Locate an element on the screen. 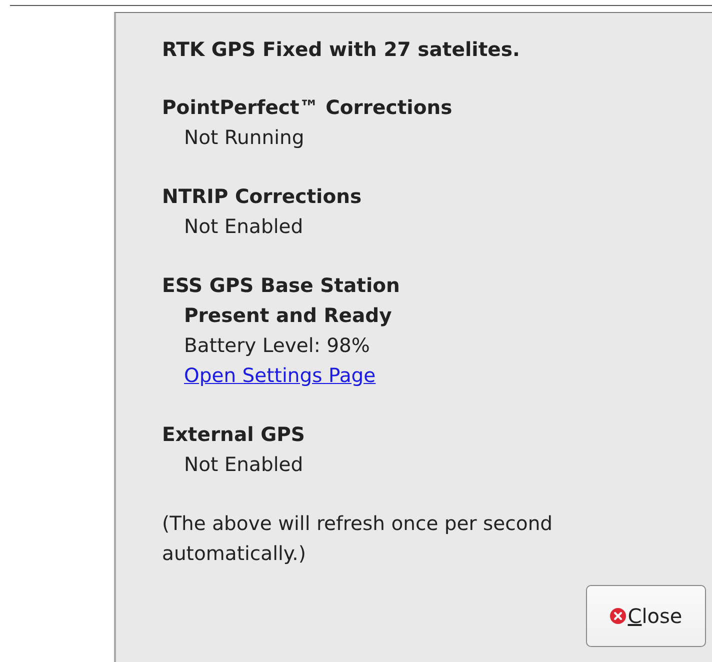 Image resolution: width=712 pixels, height=662 pixels. settings-link: Open Settings Page is located at coordinates (280, 376).